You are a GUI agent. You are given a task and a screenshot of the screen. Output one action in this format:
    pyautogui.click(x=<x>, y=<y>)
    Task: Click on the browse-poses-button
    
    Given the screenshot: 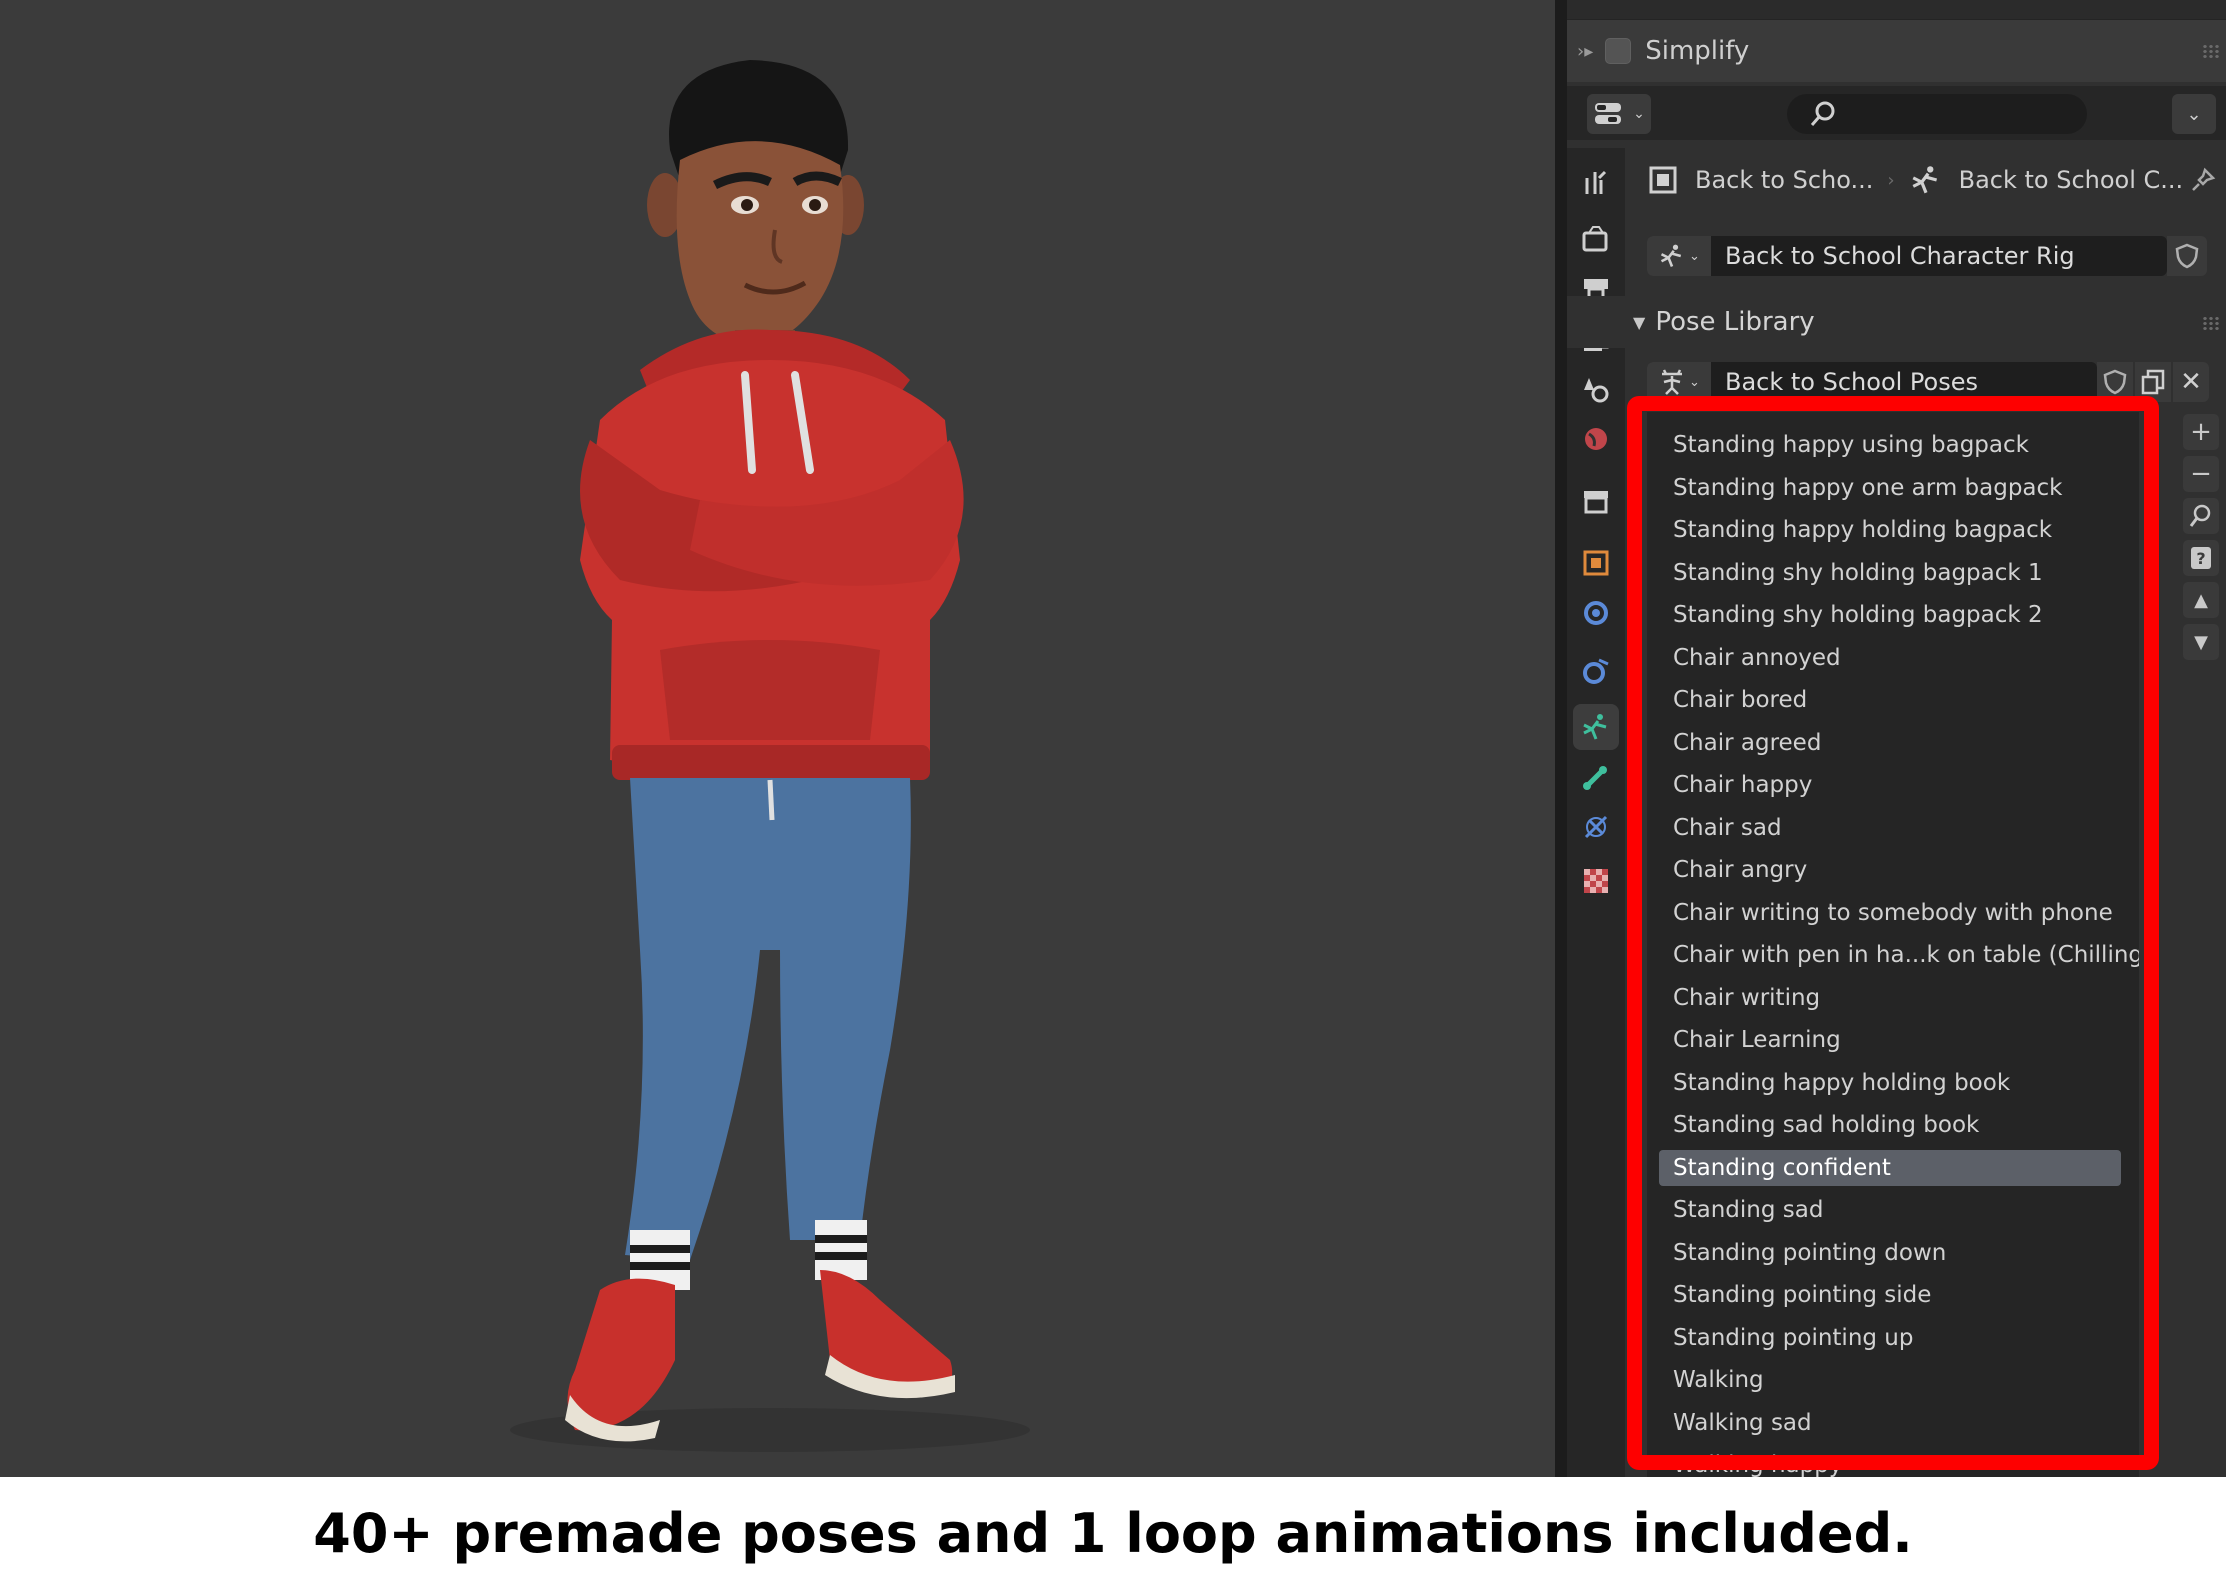 What is the action you would take?
    pyautogui.click(x=2201, y=516)
    